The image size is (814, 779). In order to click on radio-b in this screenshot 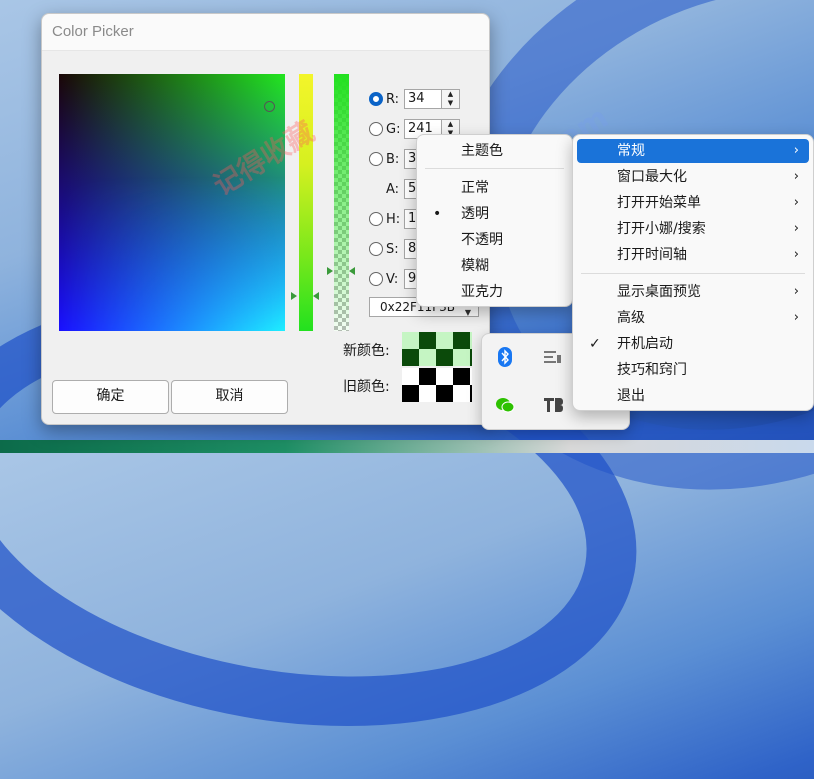, I will do `click(376, 159)`.